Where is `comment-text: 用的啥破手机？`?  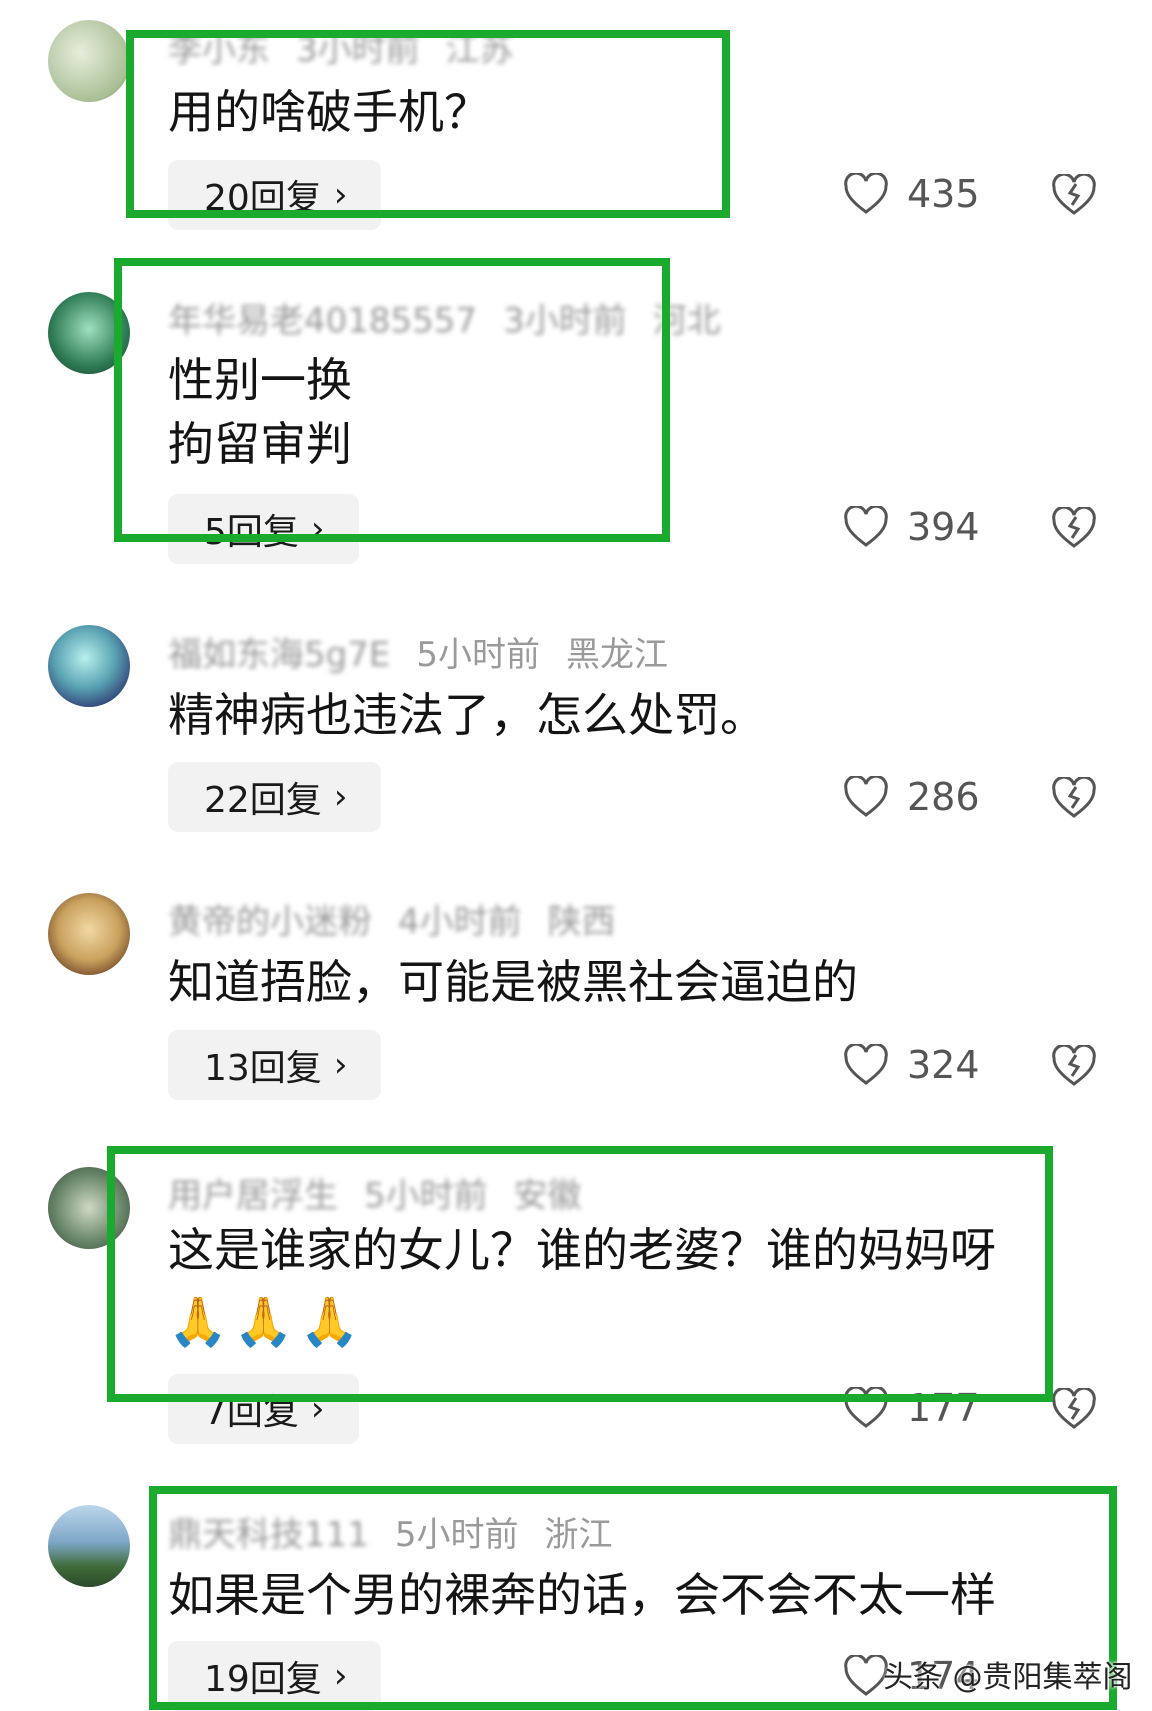
comment-text: 用的啥破手机？ is located at coordinates (329, 112).